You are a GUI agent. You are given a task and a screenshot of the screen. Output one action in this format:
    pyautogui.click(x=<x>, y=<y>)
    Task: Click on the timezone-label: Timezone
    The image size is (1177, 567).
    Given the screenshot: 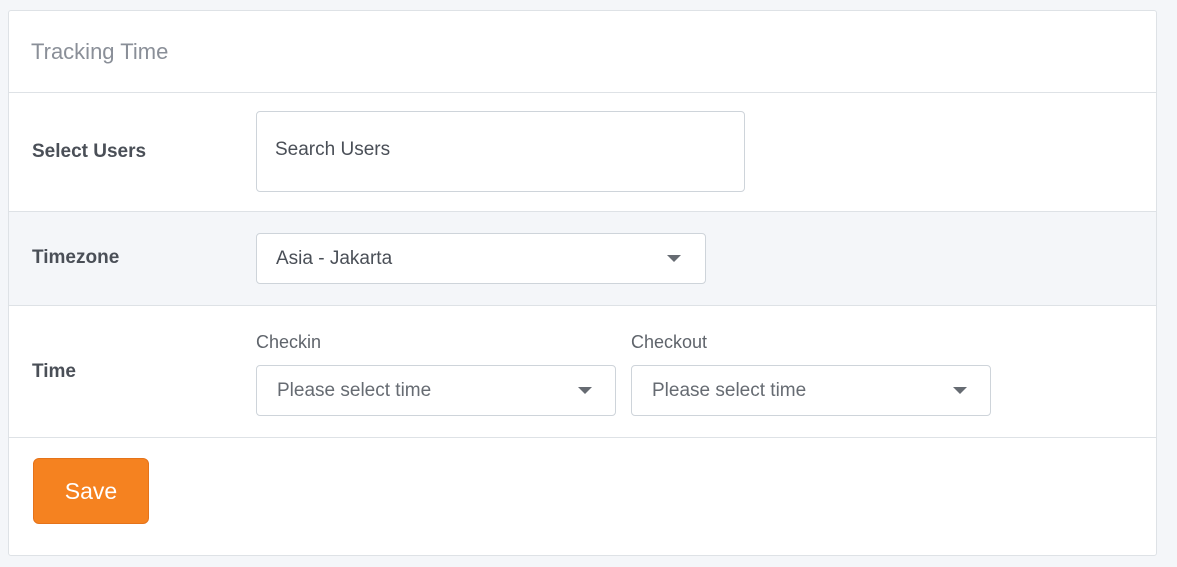 What is the action you would take?
    pyautogui.click(x=76, y=257)
    